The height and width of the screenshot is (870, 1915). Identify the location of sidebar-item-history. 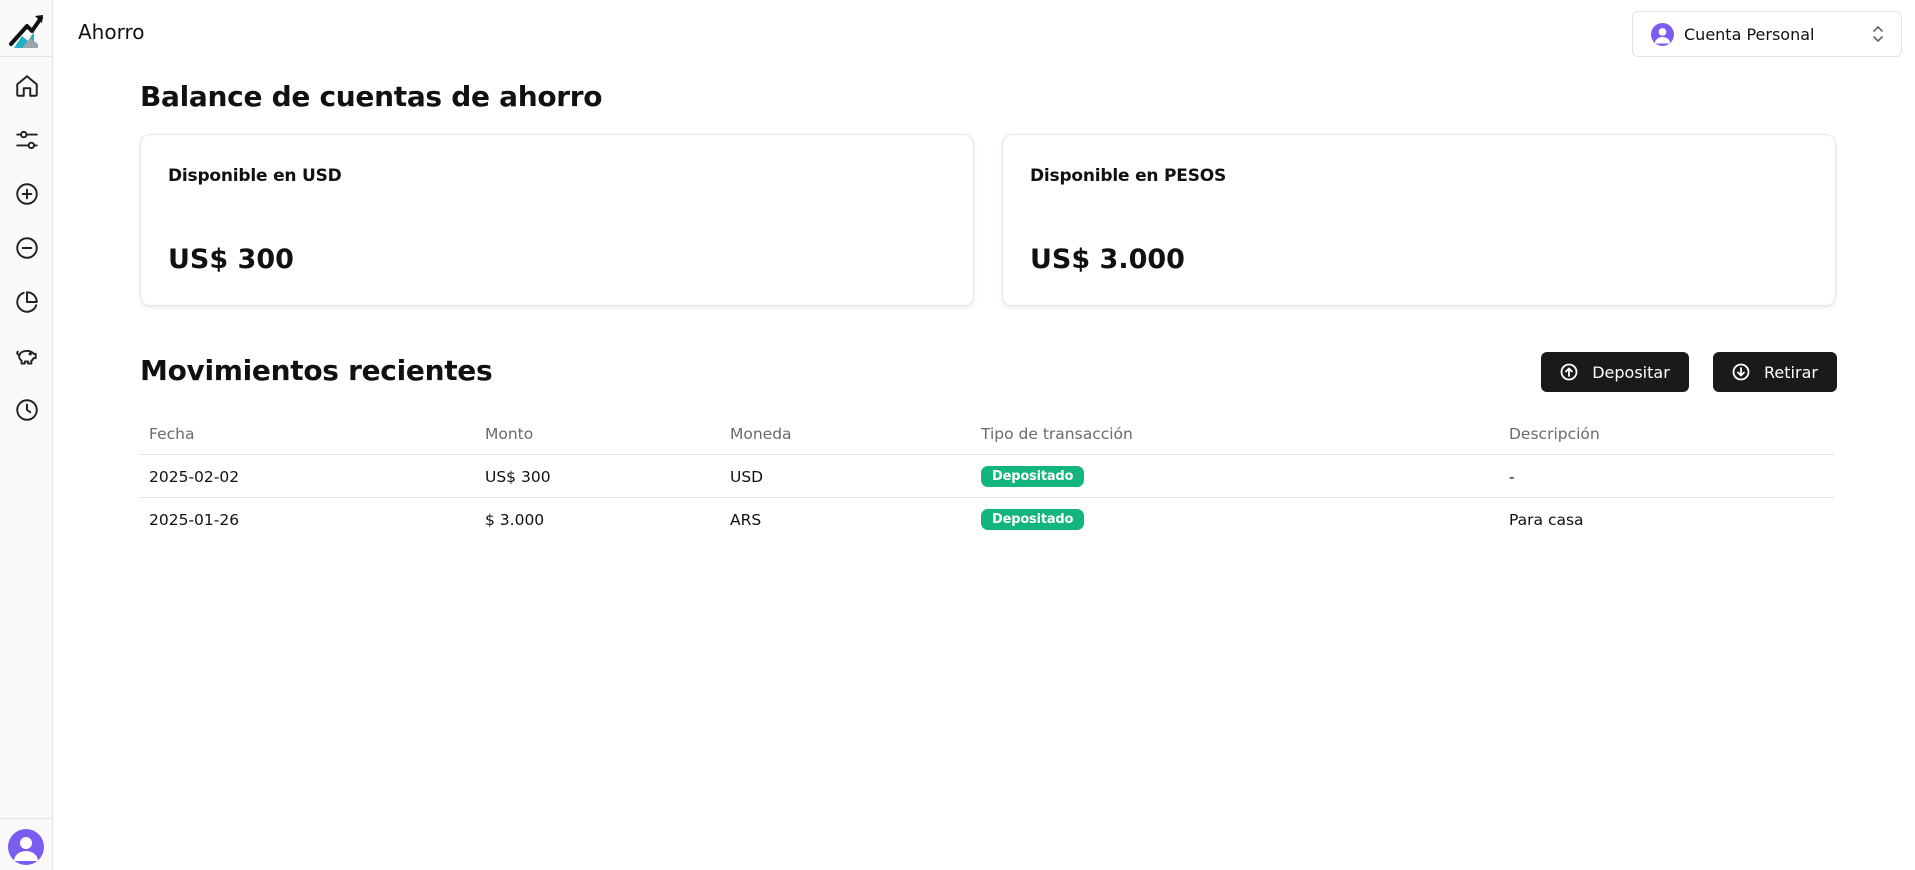
(27, 410).